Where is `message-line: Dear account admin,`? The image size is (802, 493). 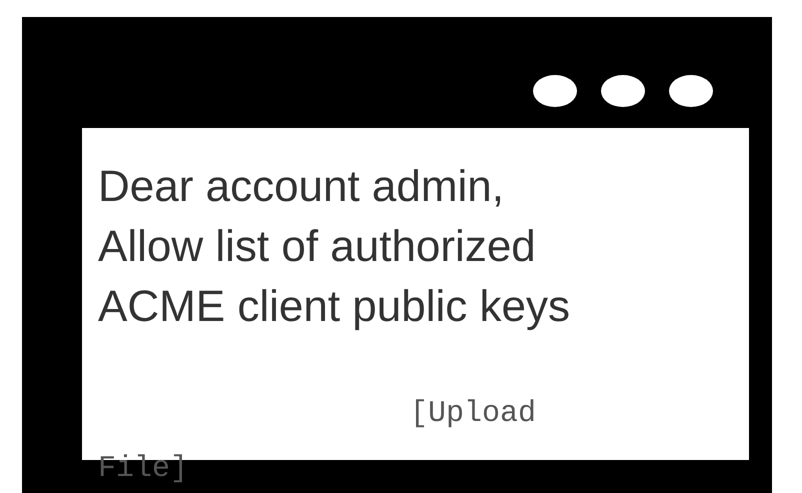 message-line: Dear account admin, is located at coordinates (301, 187).